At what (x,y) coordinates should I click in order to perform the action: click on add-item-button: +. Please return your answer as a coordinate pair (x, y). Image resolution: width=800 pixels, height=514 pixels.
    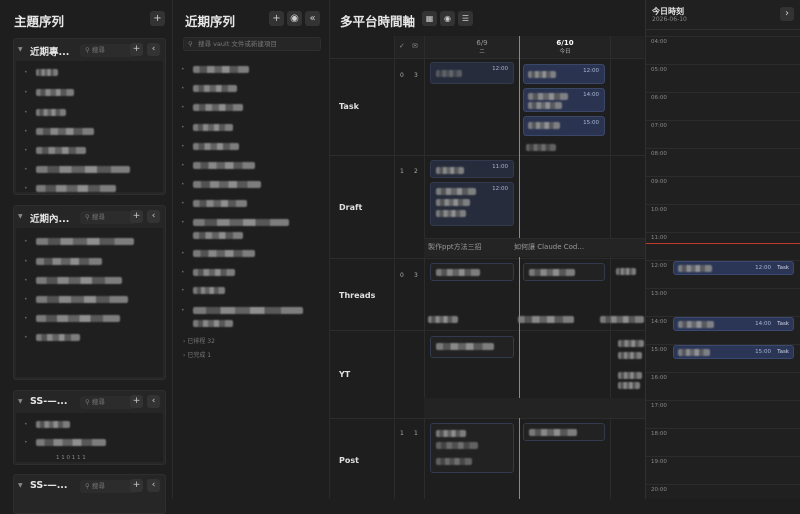
    Looking at the image, I should click on (276, 18).